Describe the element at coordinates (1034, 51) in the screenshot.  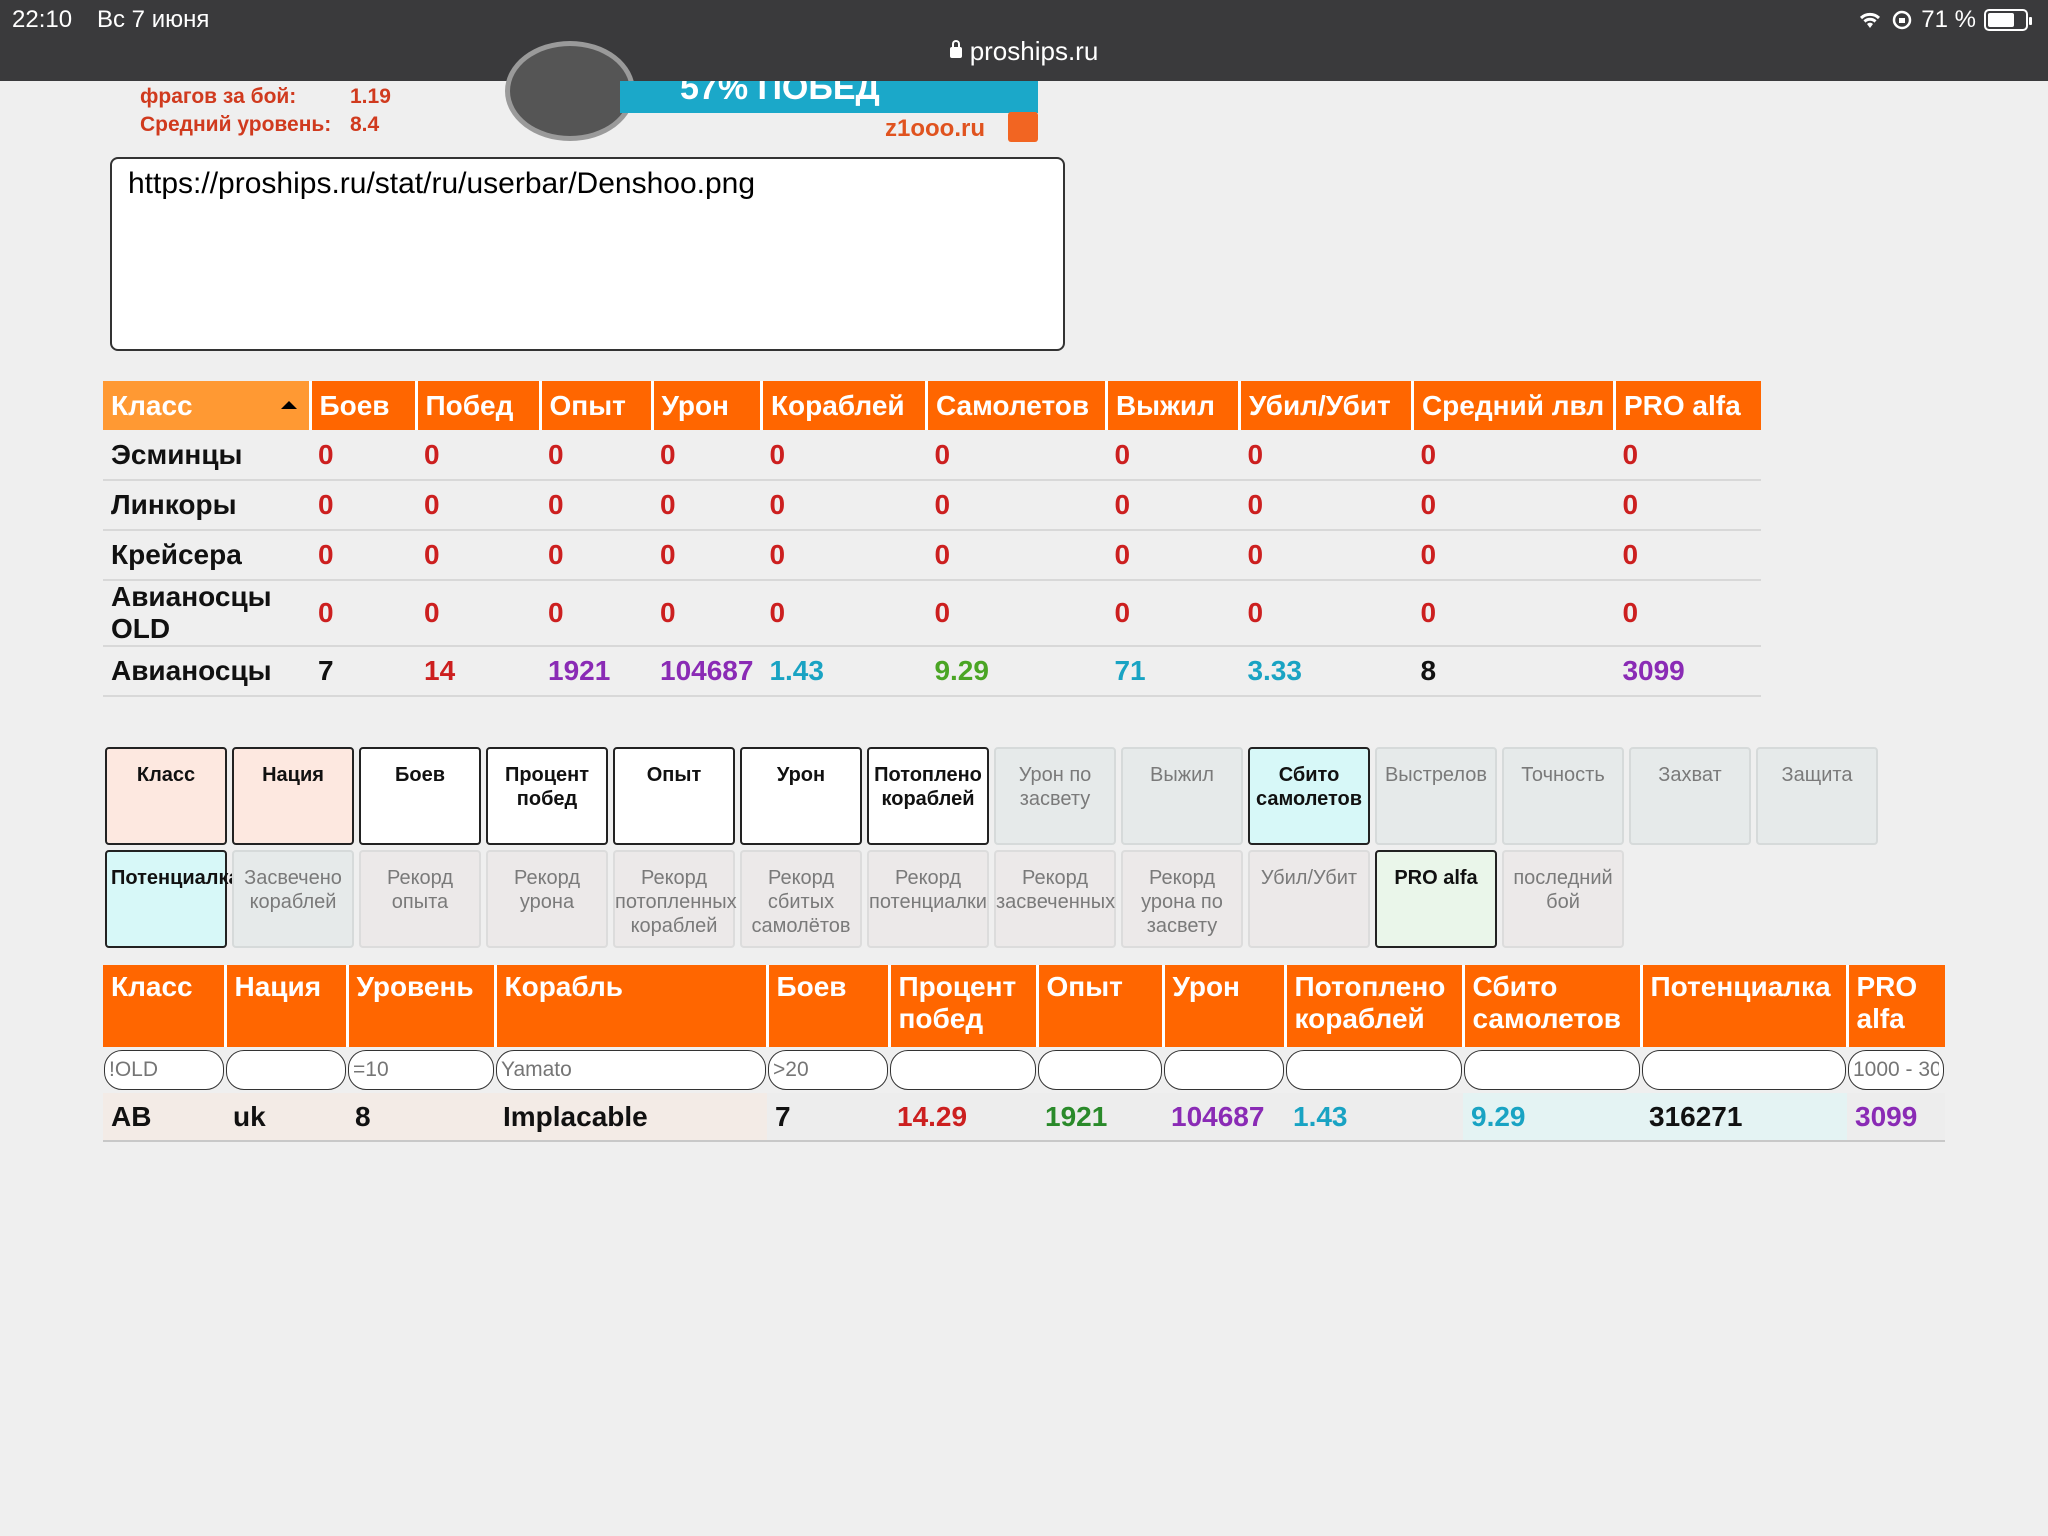
I see `address-text: proships.ru` at that location.